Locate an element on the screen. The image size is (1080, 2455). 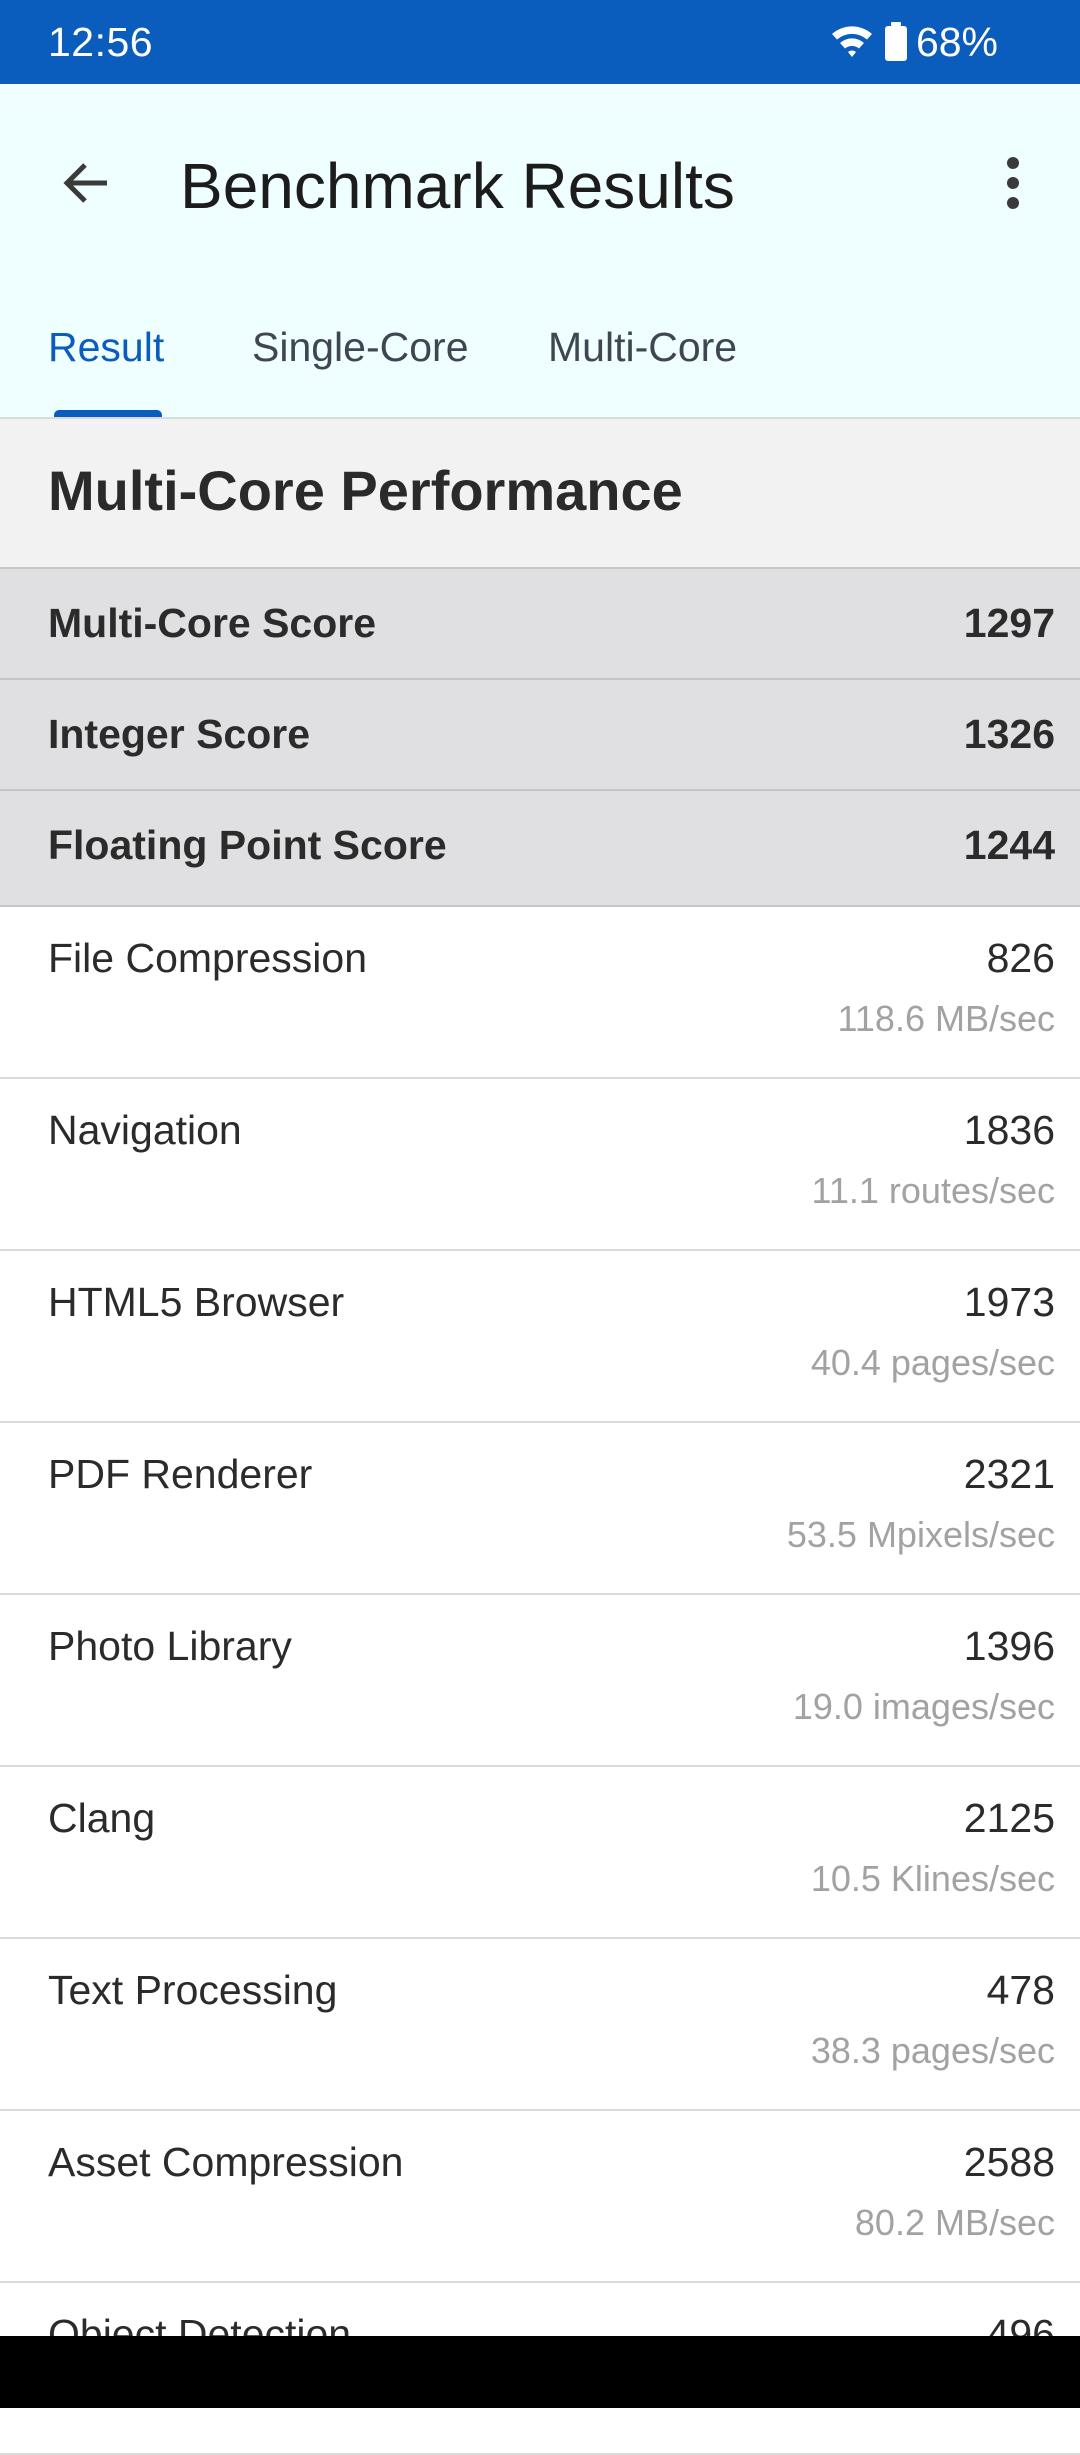
score-row-multi-core: Multi-Core Score 1297 is located at coordinates (540, 624).